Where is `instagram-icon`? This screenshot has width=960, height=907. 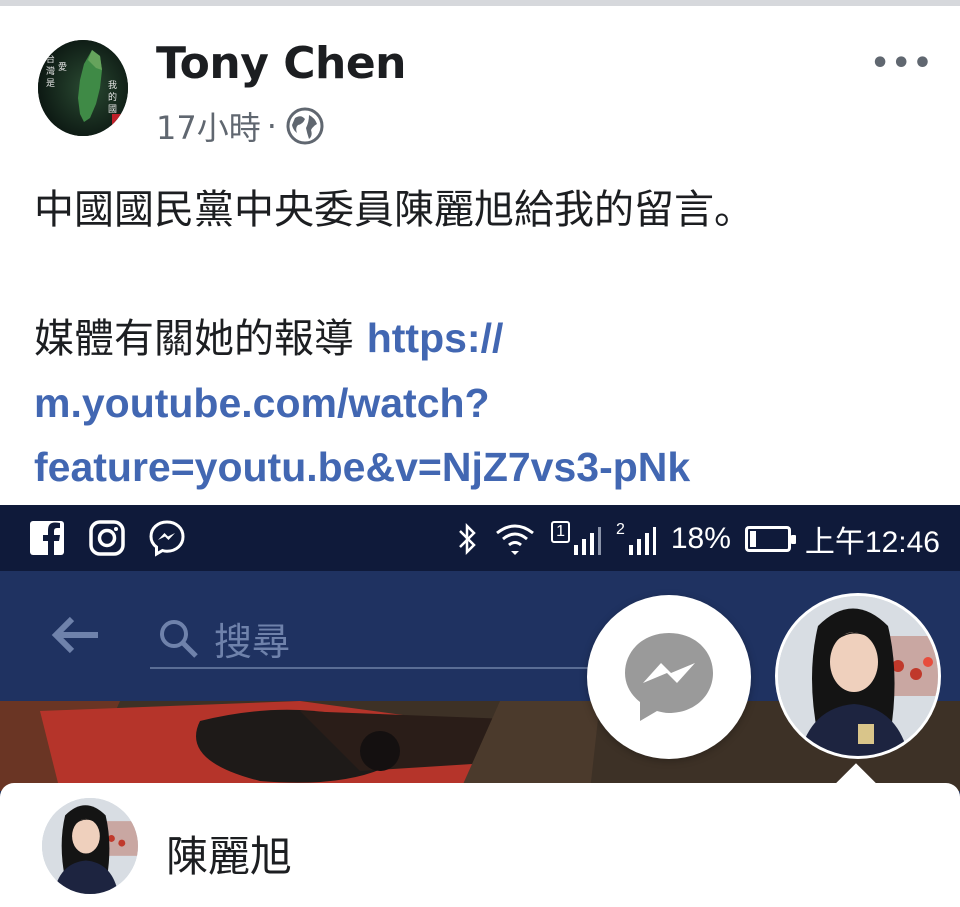 instagram-icon is located at coordinates (107, 538).